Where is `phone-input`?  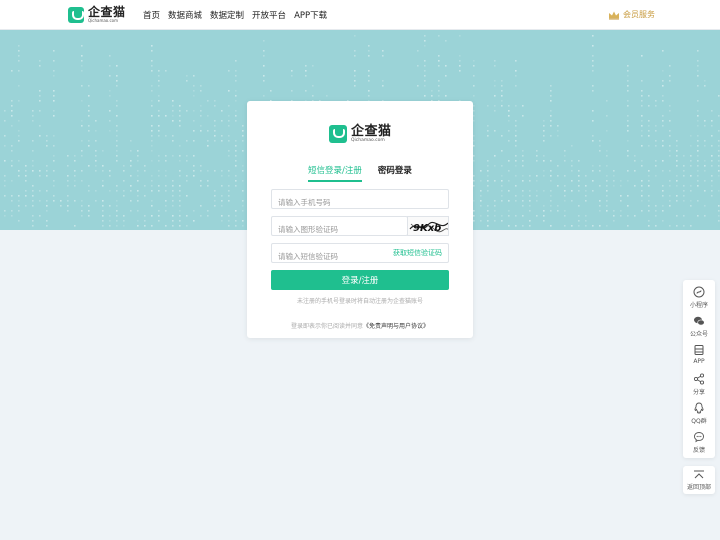
phone-input is located at coordinates (360, 202).